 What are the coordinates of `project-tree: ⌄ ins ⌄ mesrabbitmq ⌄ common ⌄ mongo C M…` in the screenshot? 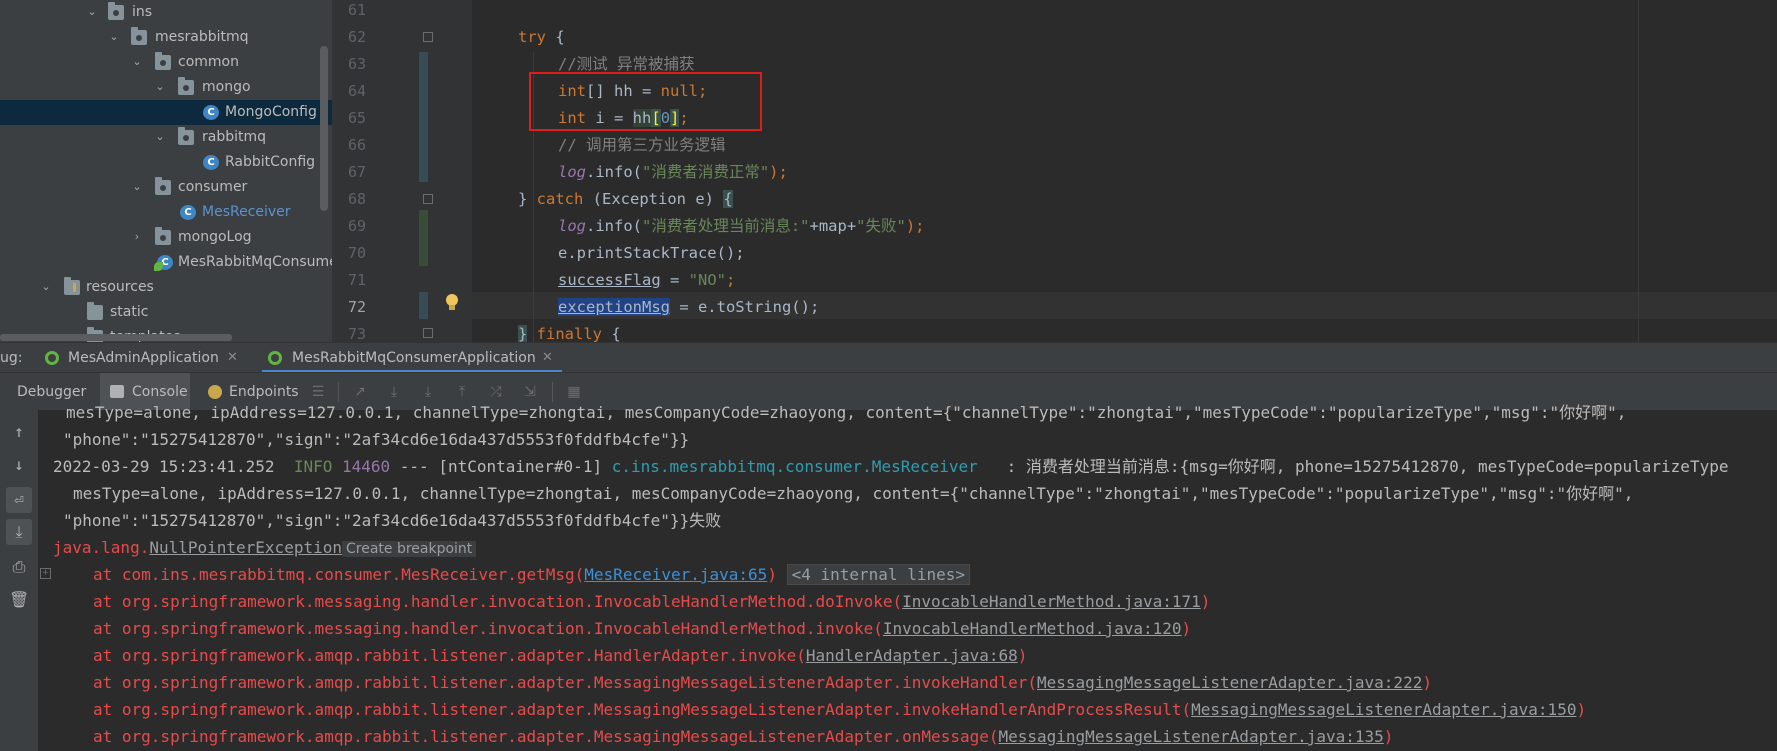 It's located at (166, 171).